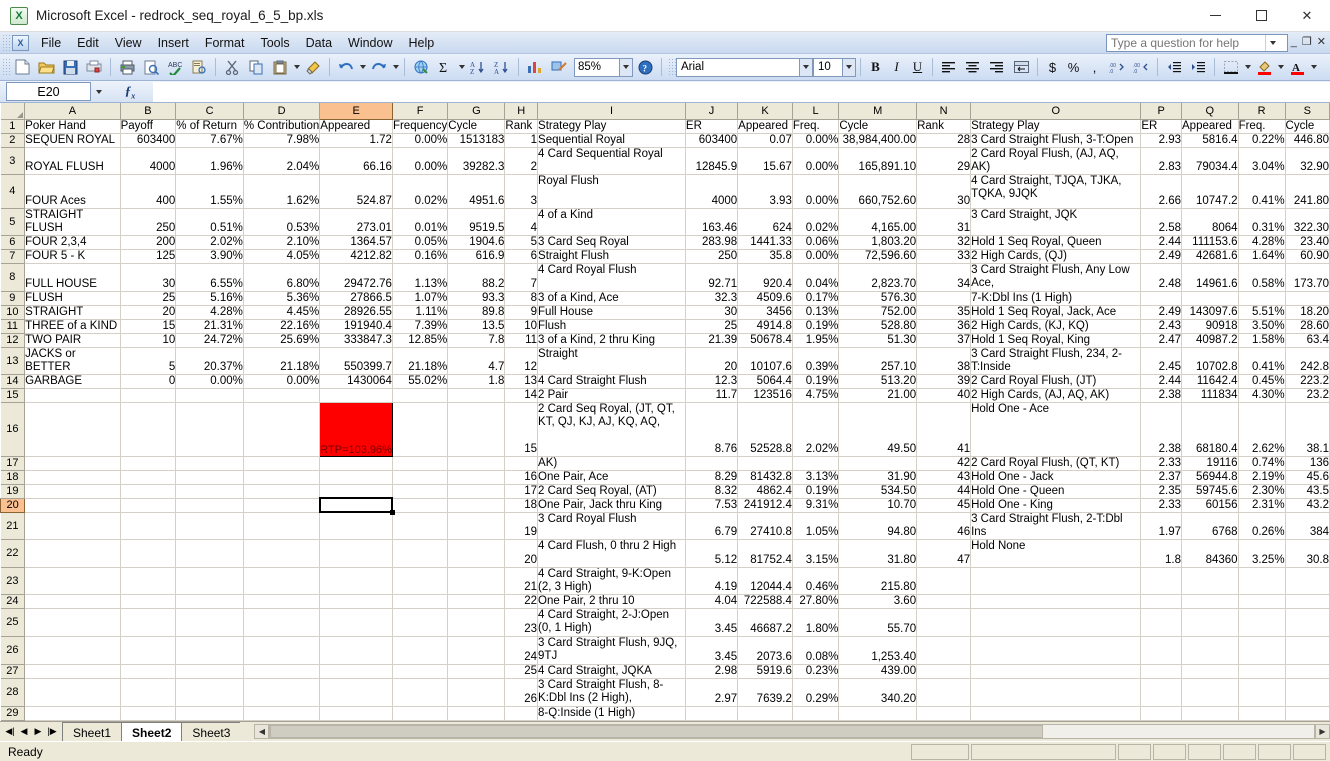  What do you see at coordinates (1161, 381) in the screenshot?
I see `cell-P14: 2.44` at bounding box center [1161, 381].